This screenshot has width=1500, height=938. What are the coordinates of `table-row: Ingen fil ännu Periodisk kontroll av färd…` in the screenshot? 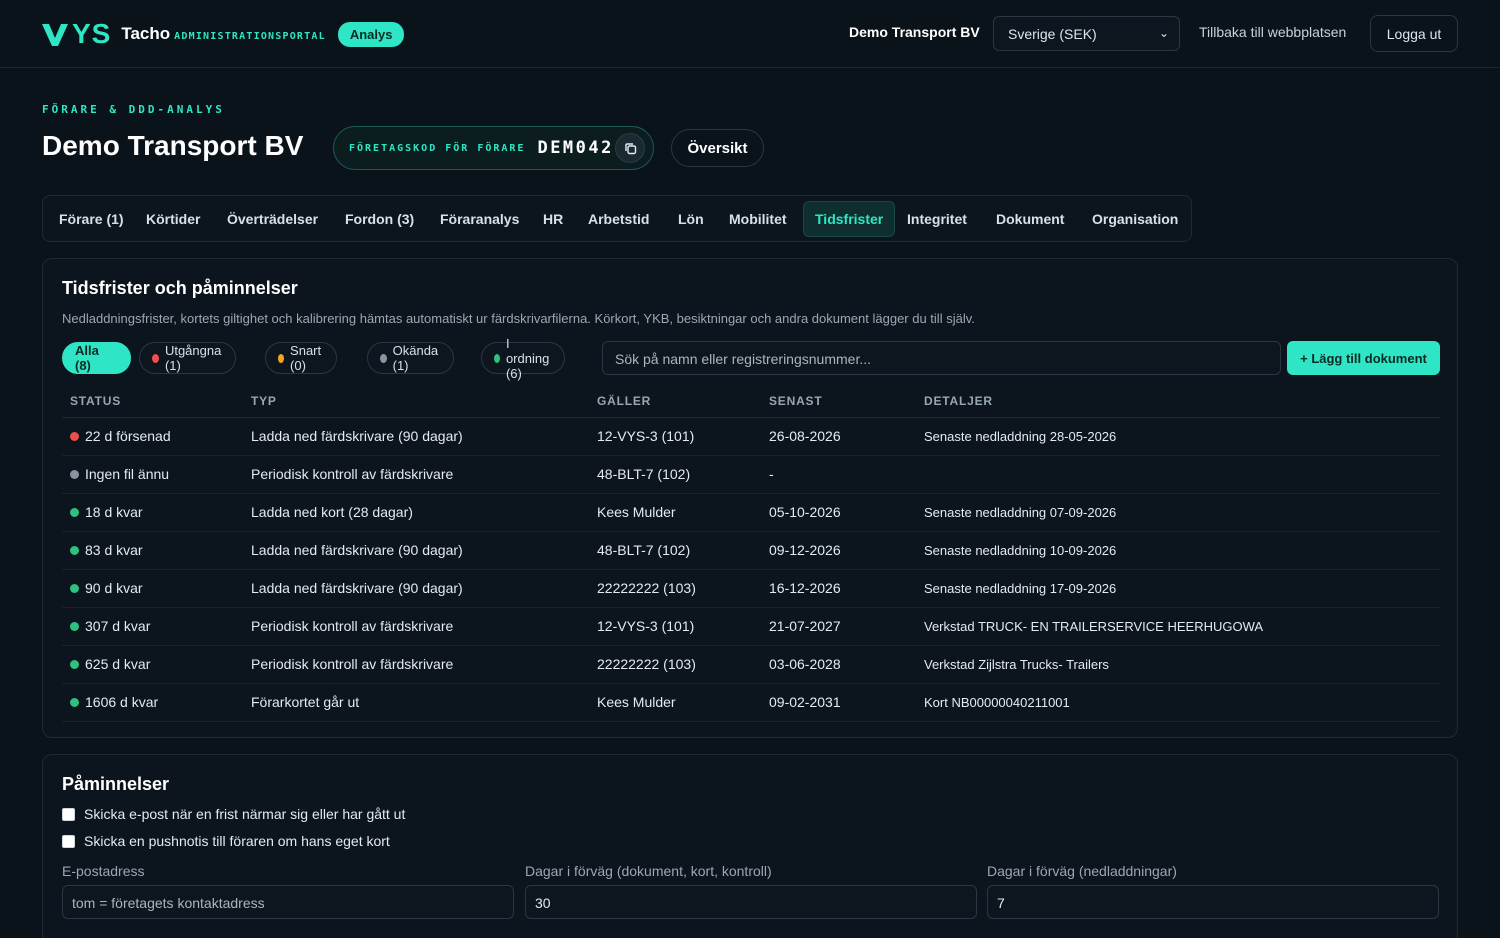 It's located at (751, 474).